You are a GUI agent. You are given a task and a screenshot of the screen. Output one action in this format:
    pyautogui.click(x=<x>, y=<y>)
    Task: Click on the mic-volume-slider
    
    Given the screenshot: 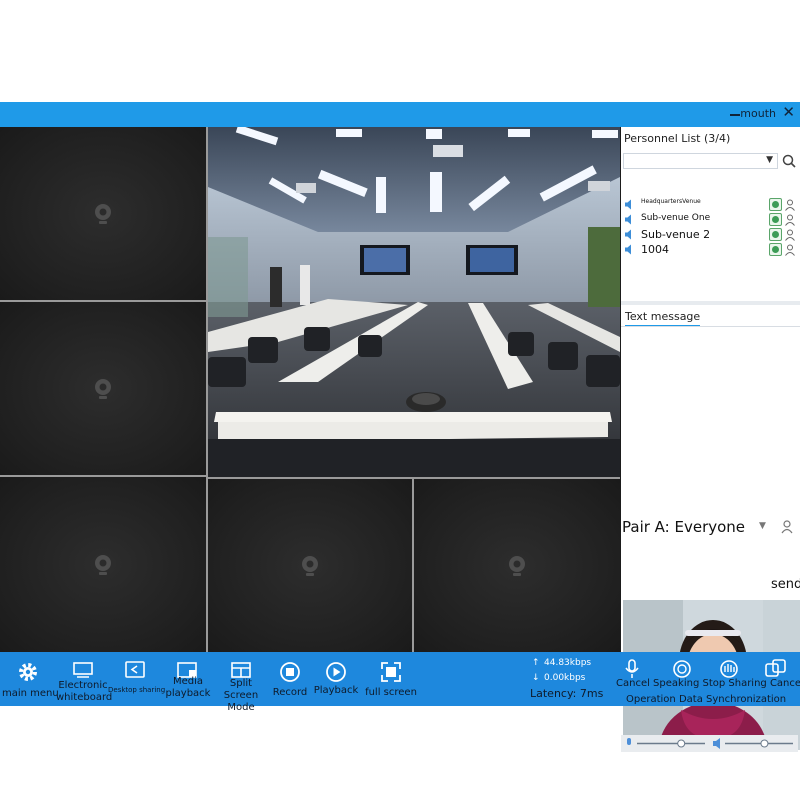 What is the action you would take?
    pyautogui.click(x=681, y=743)
    